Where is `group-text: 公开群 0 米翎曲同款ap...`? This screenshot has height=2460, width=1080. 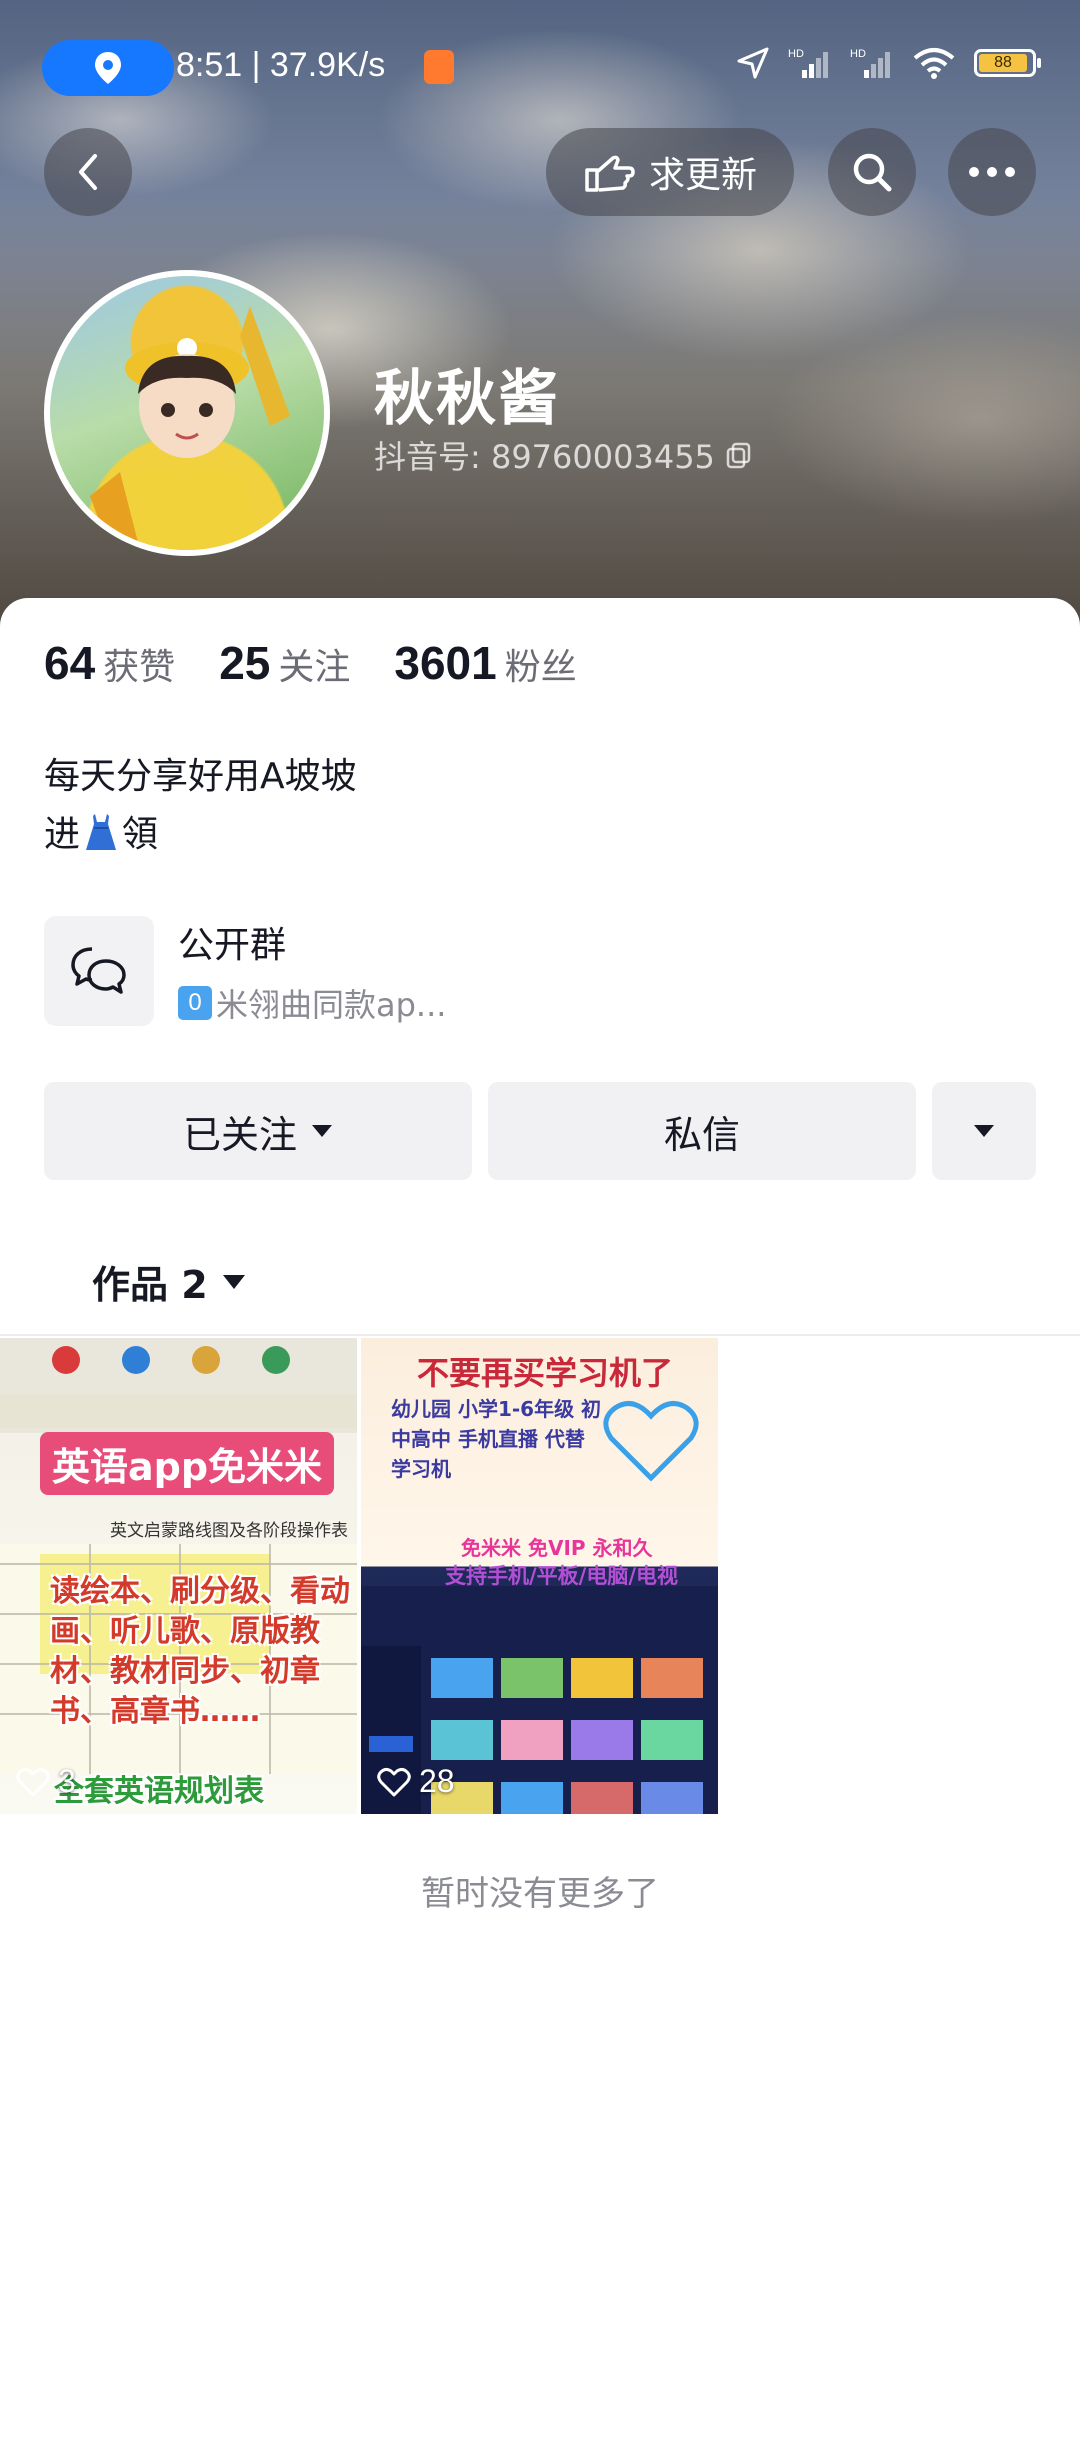
group-text: 公开群 0 米翎曲同款ap... is located at coordinates (312, 971).